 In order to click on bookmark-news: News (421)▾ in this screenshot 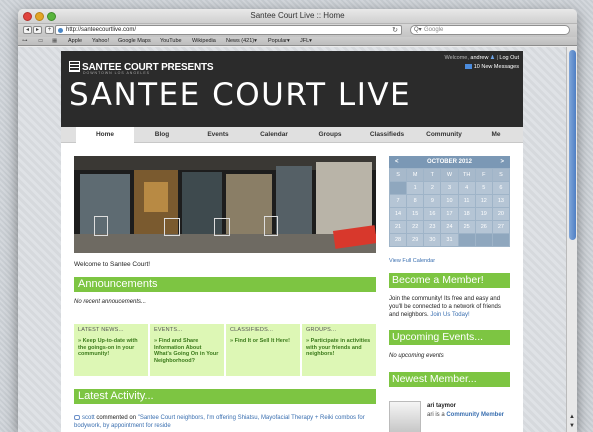, I will do `click(241, 41)`.